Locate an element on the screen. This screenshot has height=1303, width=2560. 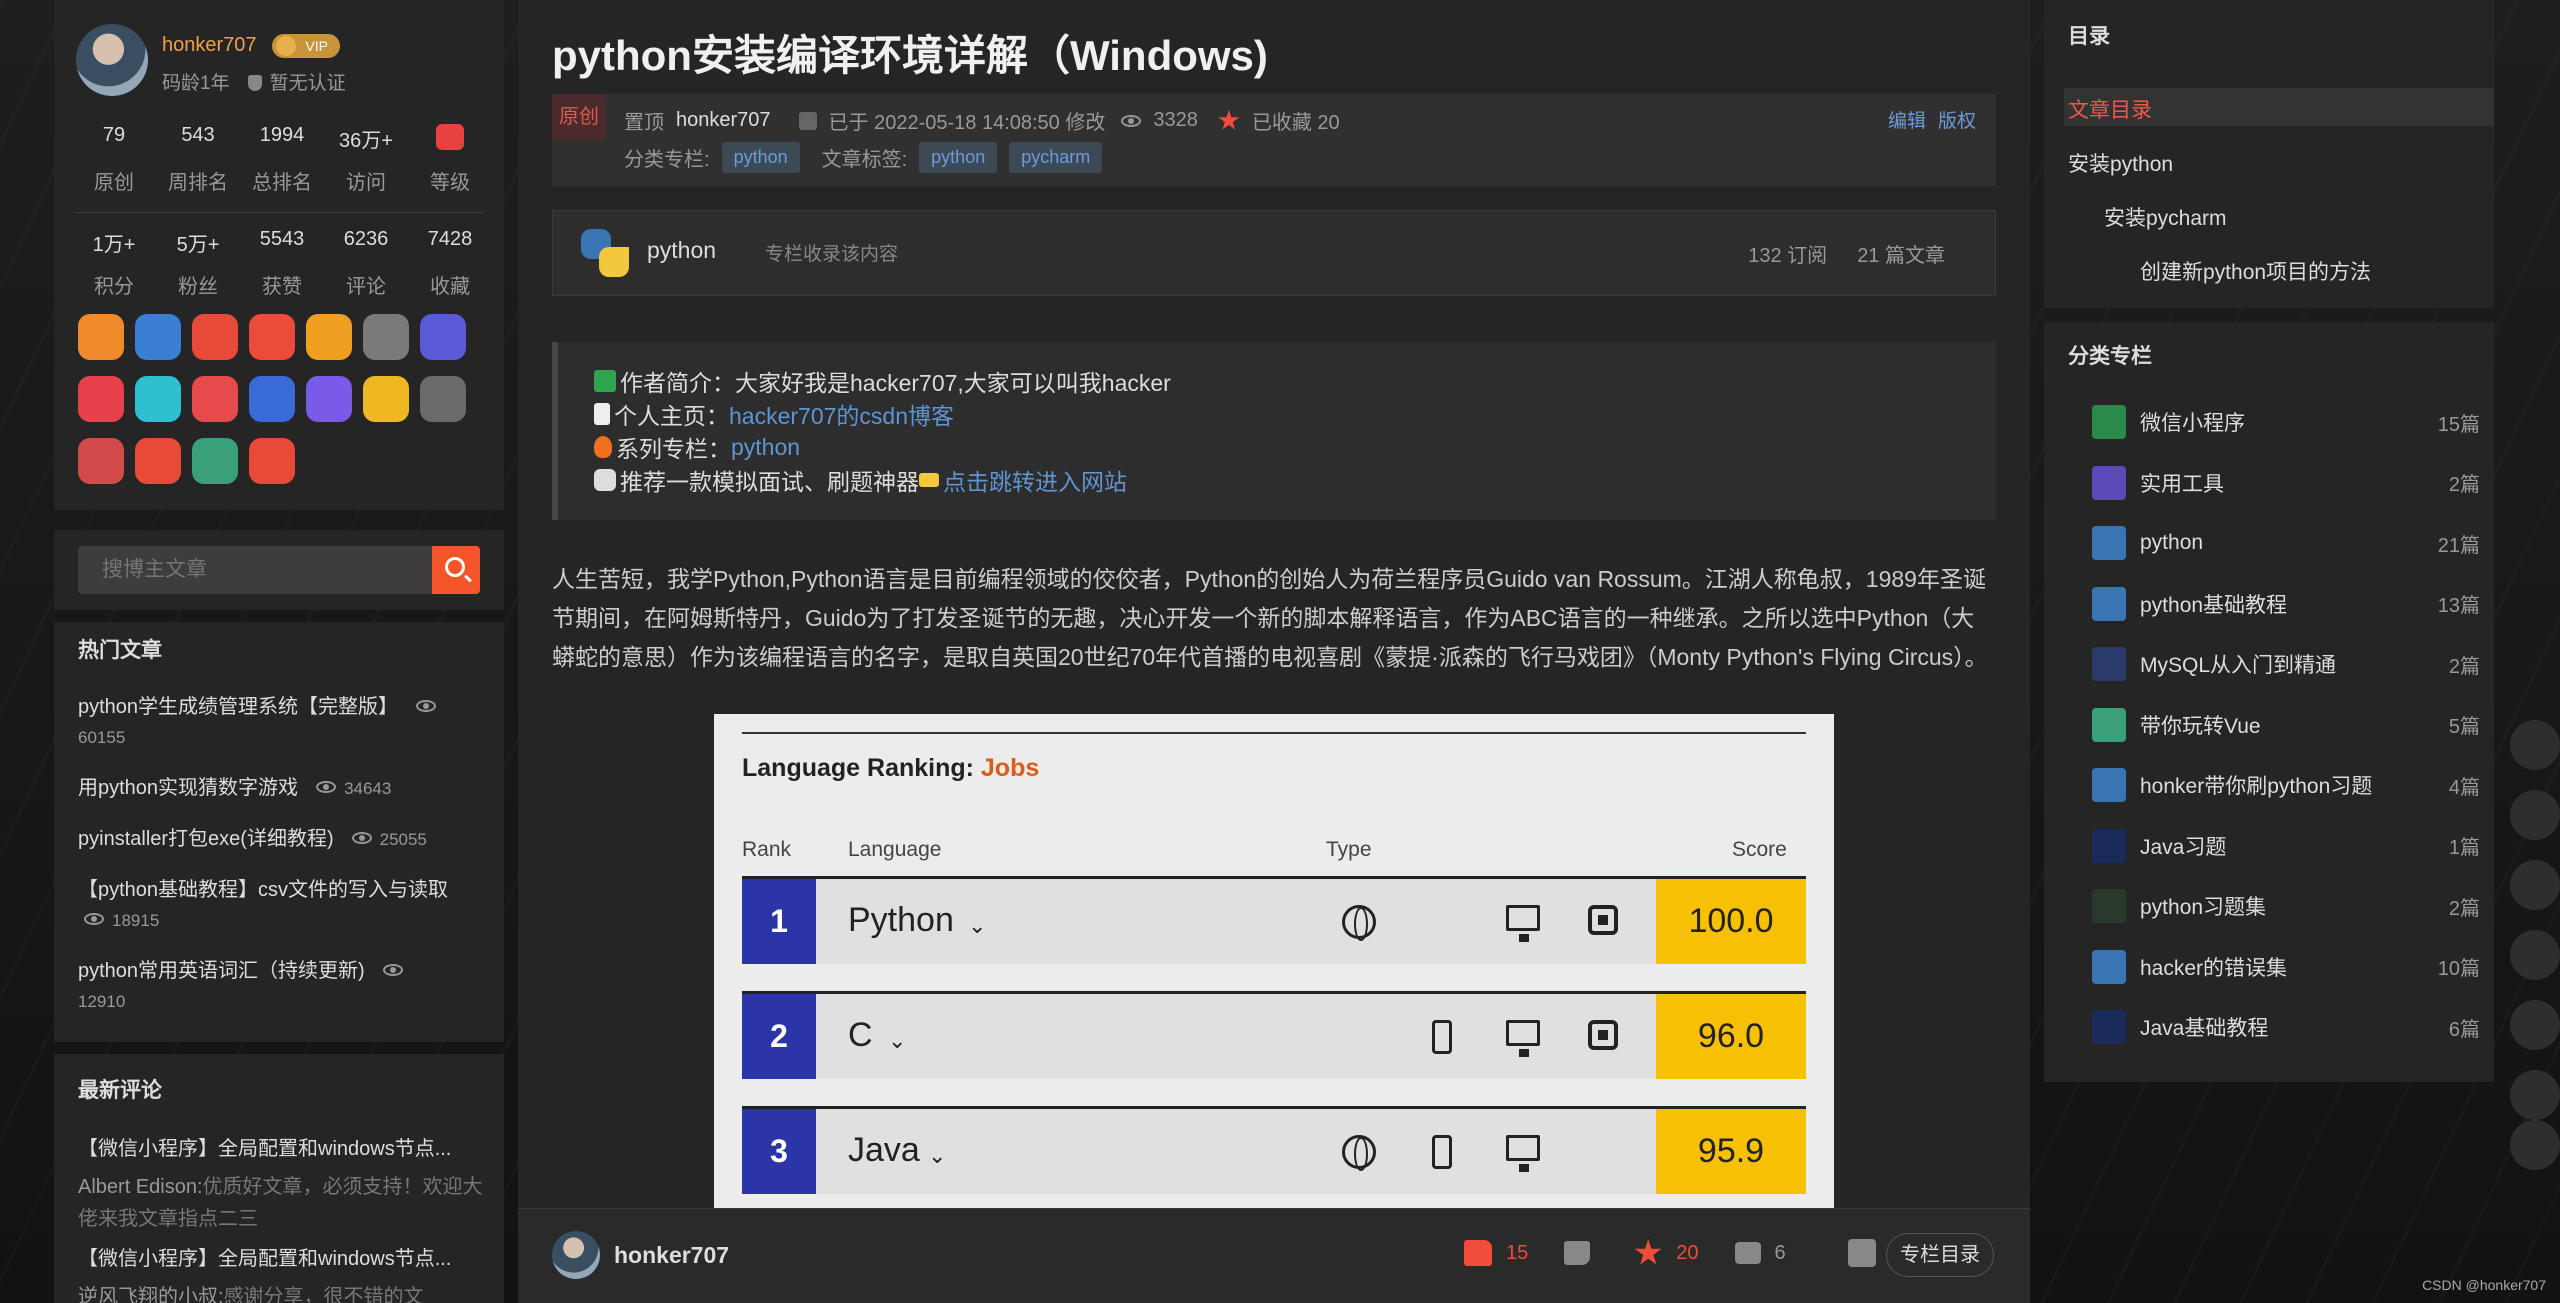
category-name: 微信小程序 is located at coordinates (2289, 422).